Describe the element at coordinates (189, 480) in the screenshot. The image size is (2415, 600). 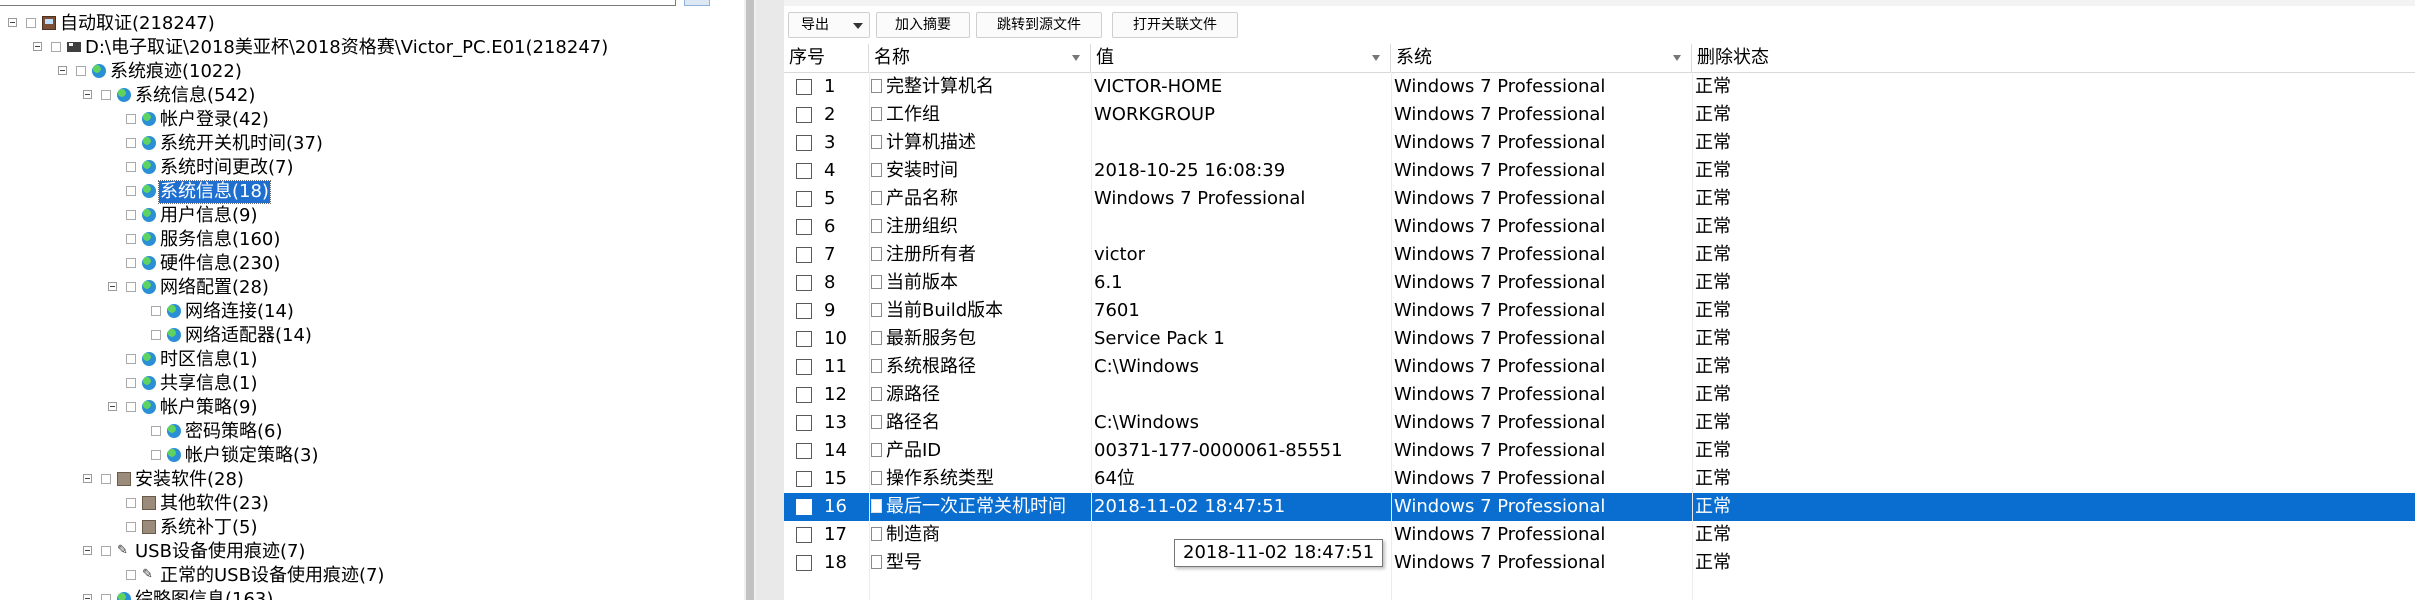
I see `tree-node-label: 安装软件(28)` at that location.